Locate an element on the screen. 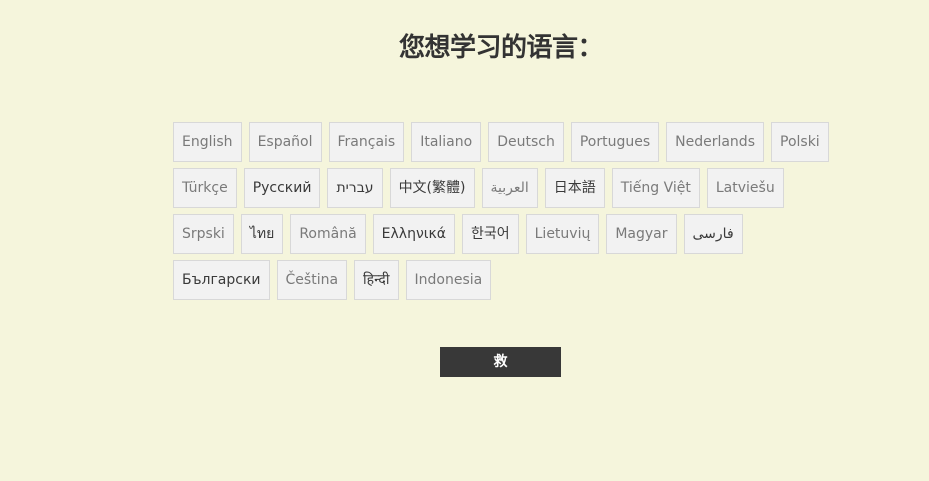 The image size is (929, 481). language-option-hebrew: עברית is located at coordinates (355, 188).